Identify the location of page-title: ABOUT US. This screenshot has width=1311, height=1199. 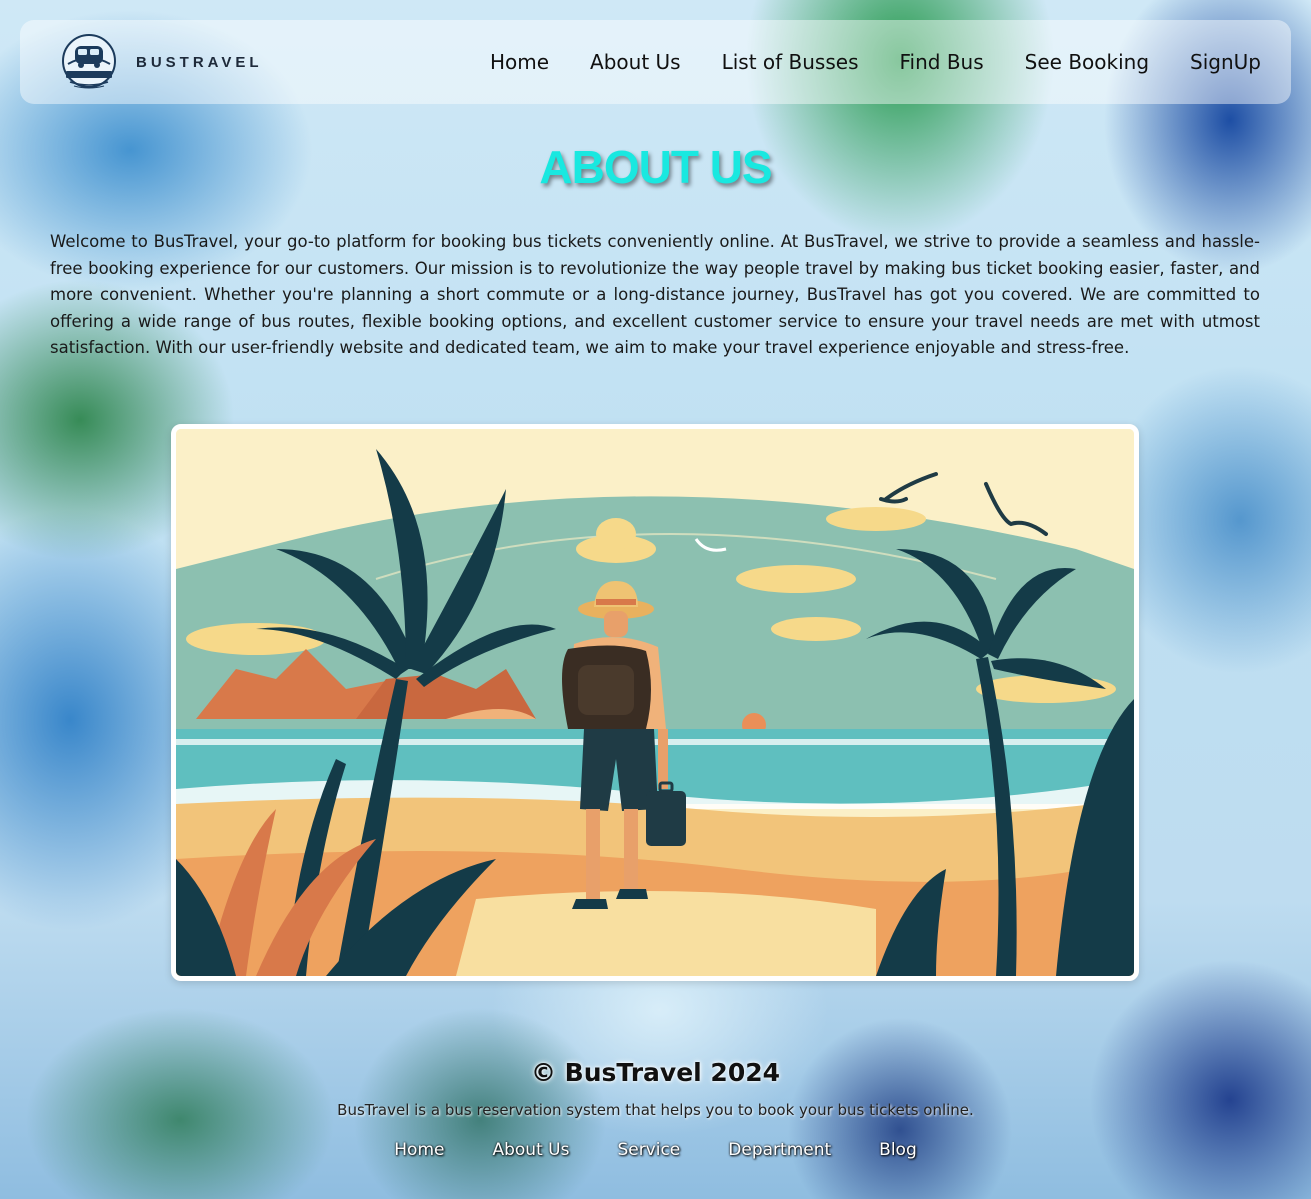
(655, 167).